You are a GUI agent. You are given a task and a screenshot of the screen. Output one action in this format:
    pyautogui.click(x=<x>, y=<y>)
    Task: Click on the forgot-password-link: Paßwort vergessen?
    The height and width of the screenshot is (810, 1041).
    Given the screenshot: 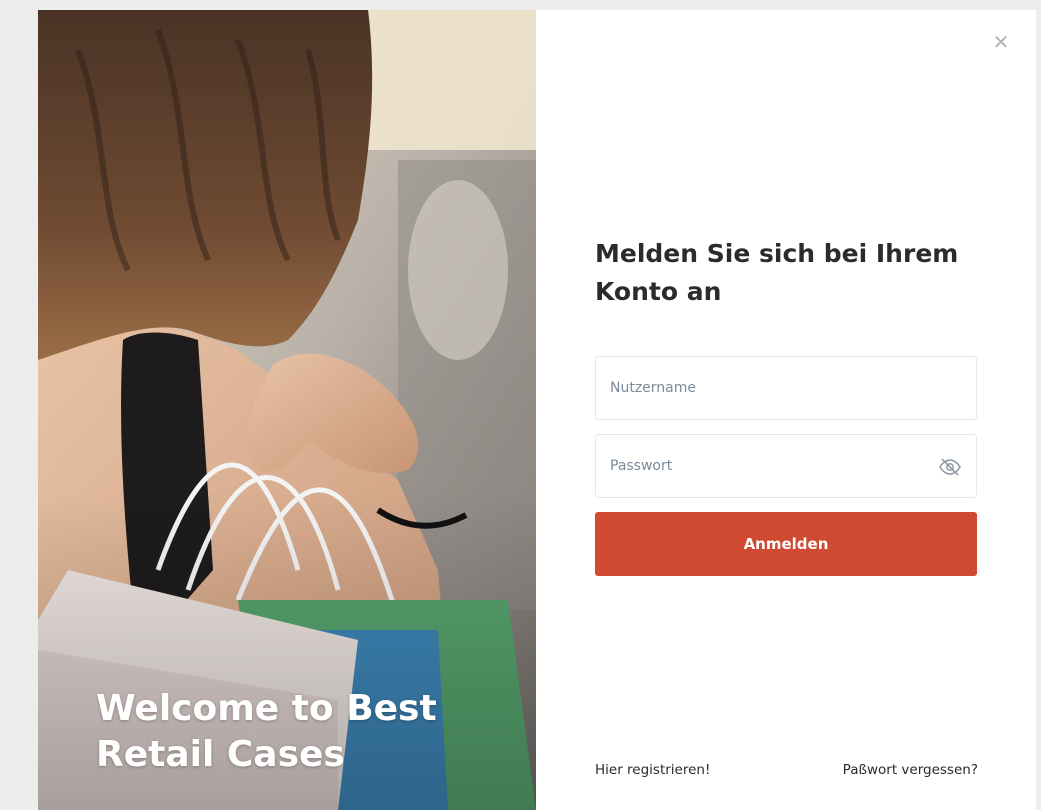 What is the action you would take?
    pyautogui.click(x=910, y=770)
    